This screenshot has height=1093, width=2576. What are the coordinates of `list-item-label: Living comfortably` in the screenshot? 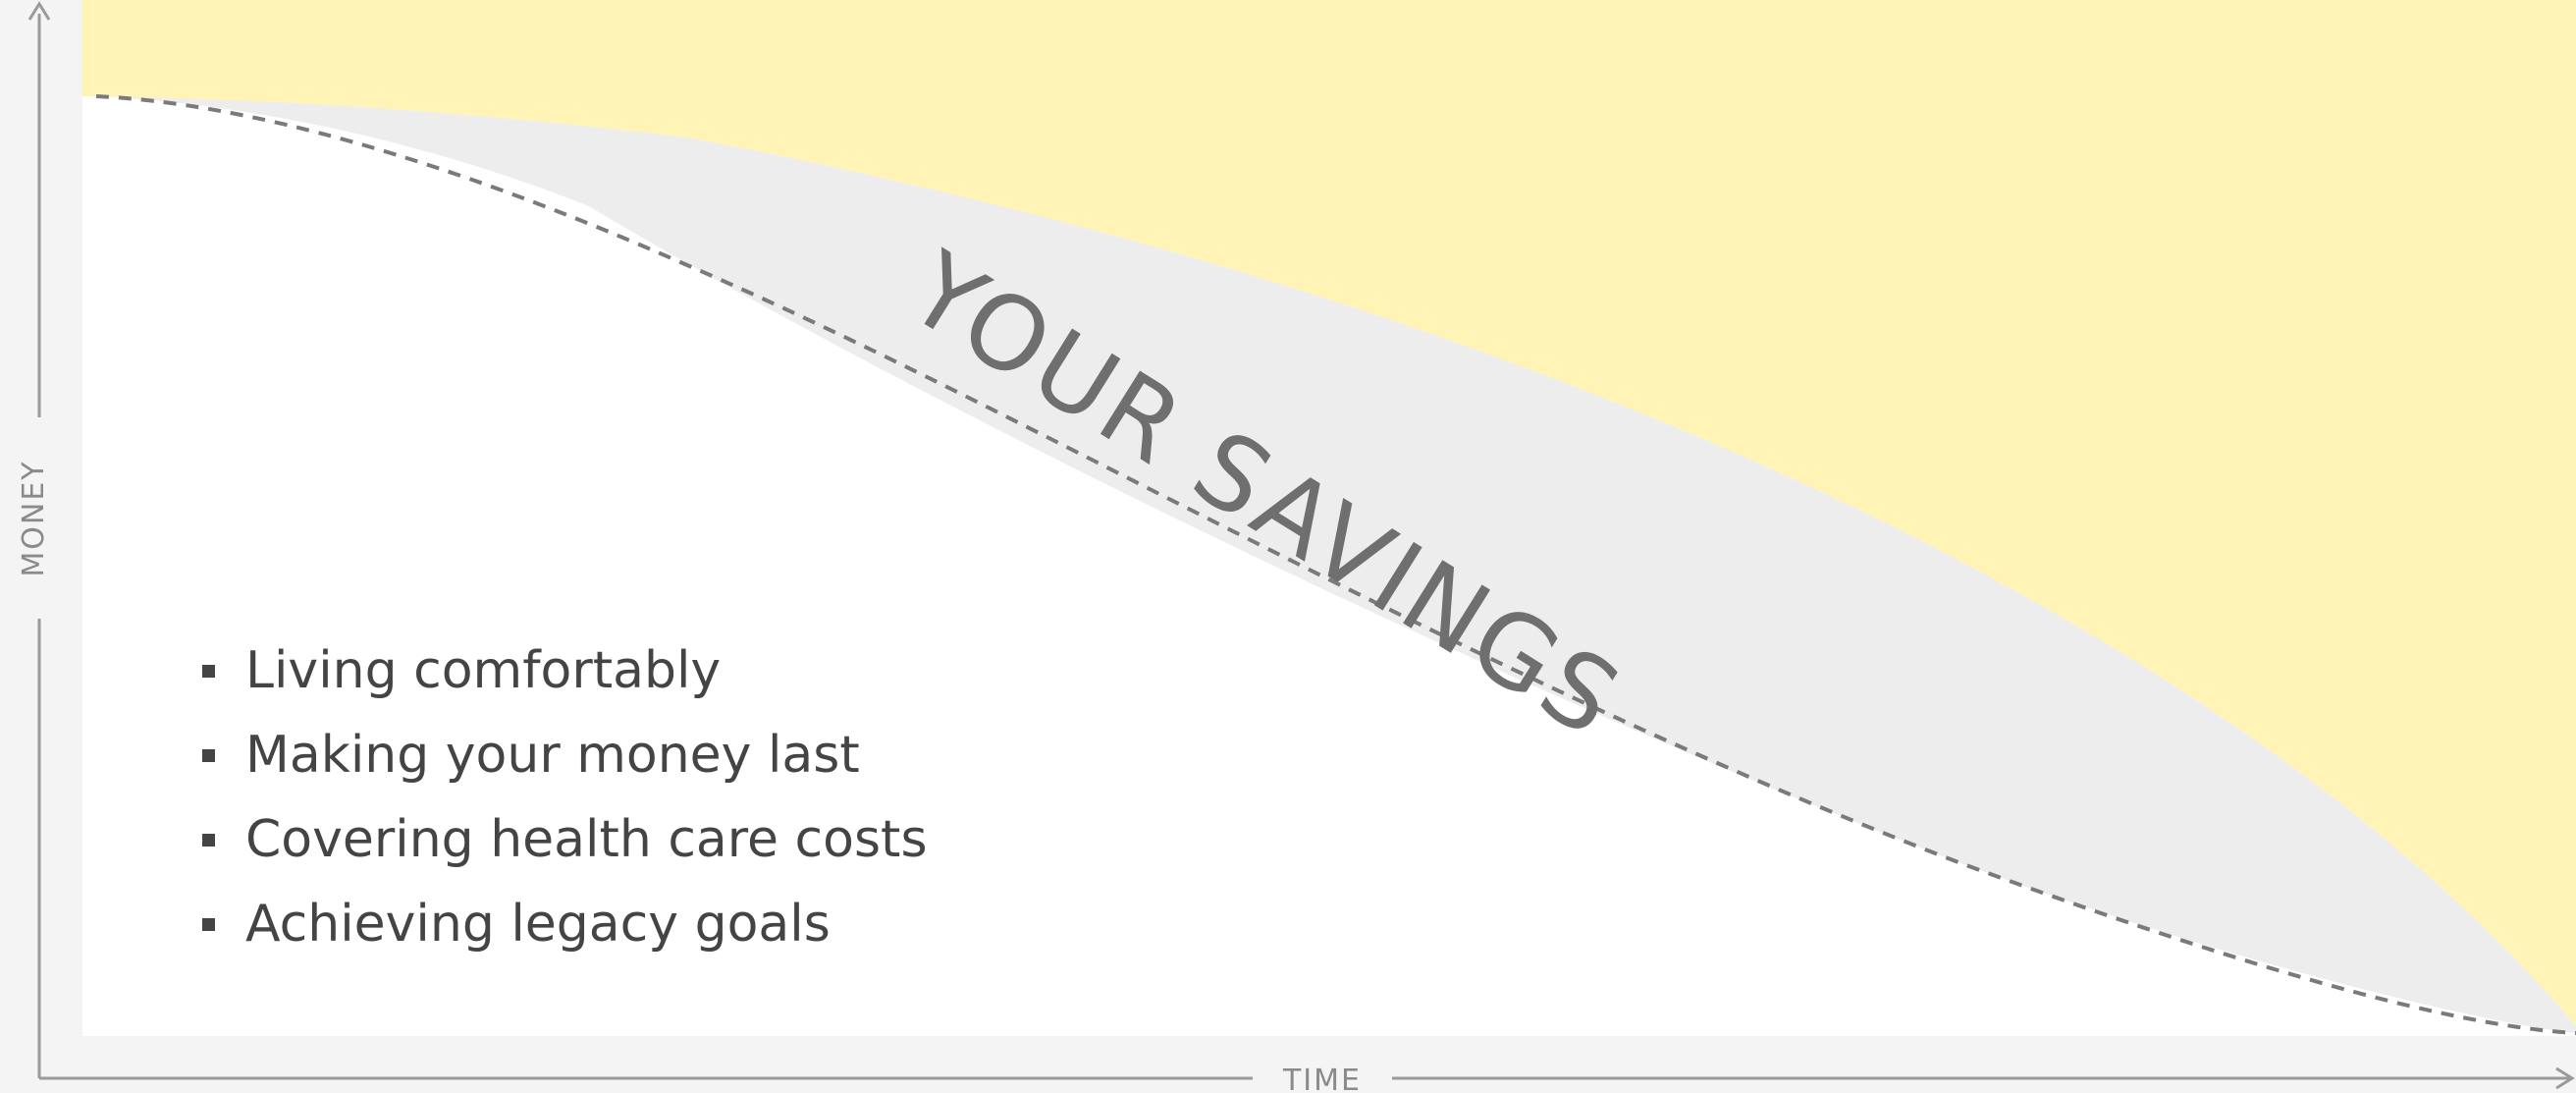 It's located at (483, 670).